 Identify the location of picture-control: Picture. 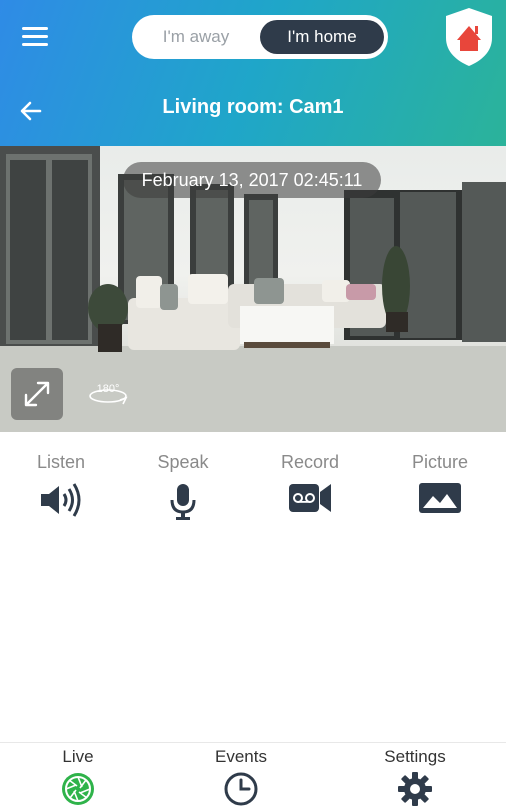
(440, 485).